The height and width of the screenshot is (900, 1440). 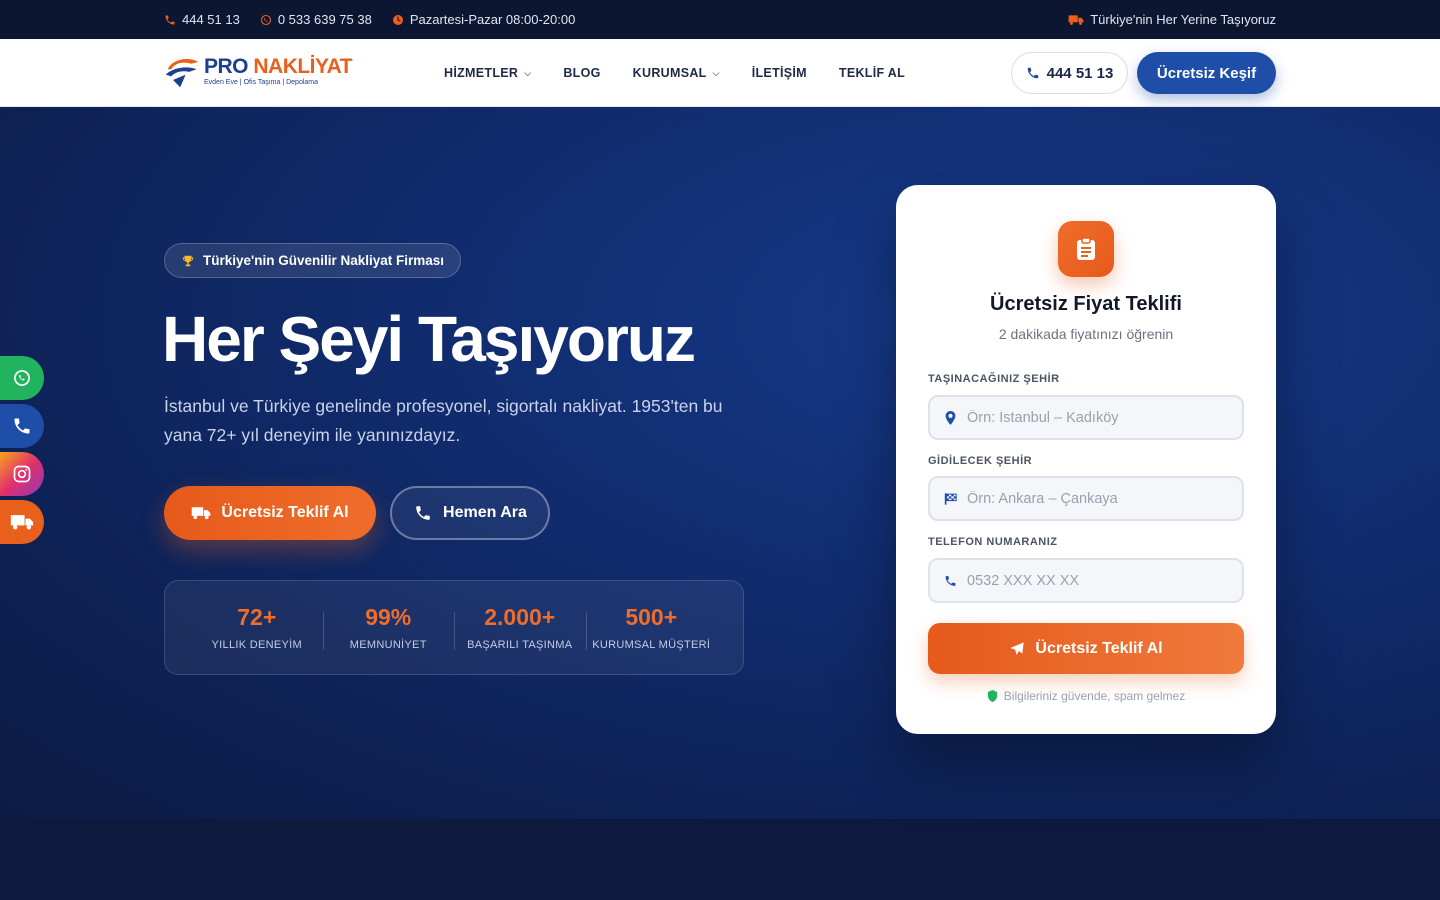 I want to click on logo-title: PRO NAKLİYAT, so click(x=278, y=66).